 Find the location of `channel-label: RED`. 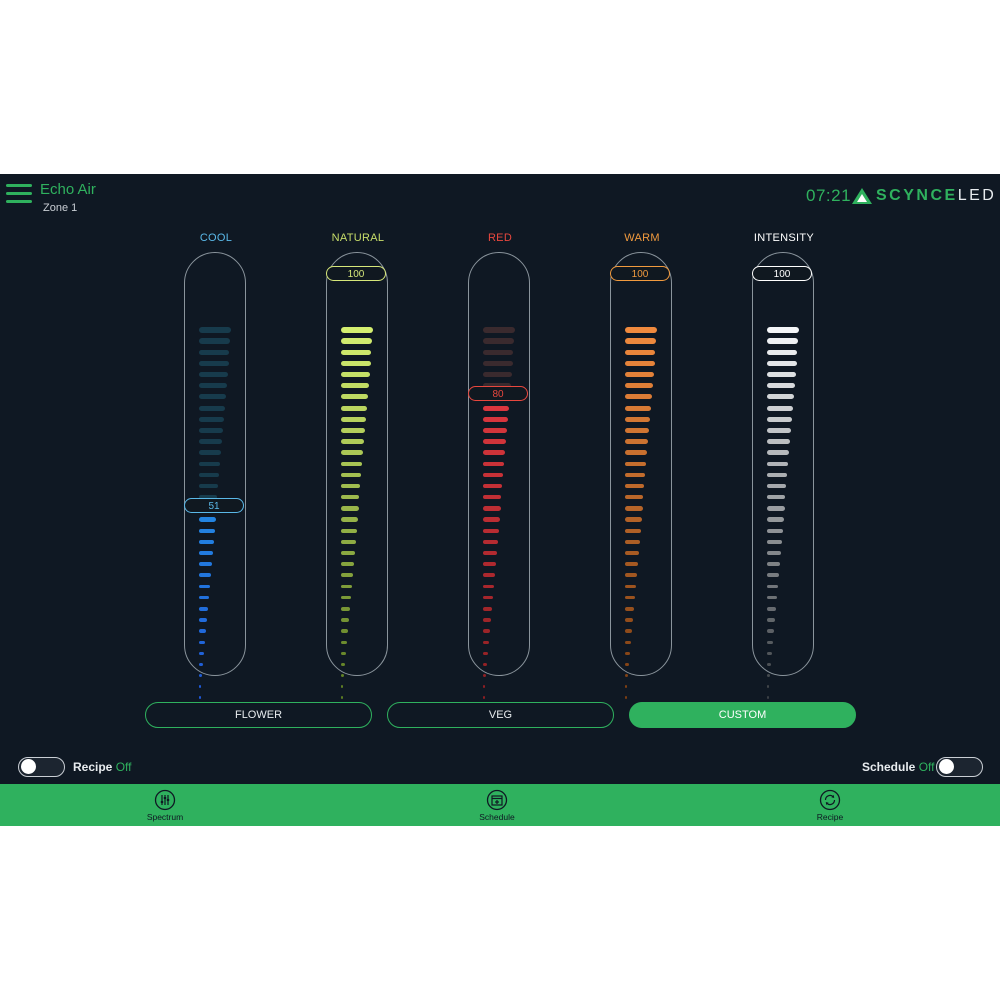

channel-label: RED is located at coordinates (500, 238).